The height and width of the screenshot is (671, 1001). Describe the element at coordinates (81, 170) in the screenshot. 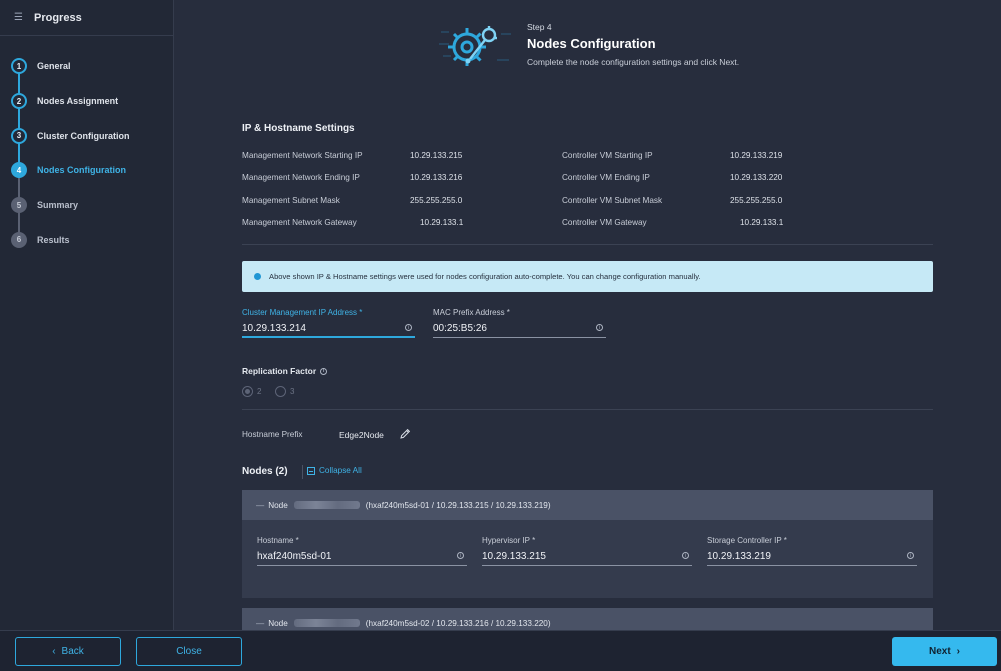

I see `step-label: Nodes Configuration` at that location.